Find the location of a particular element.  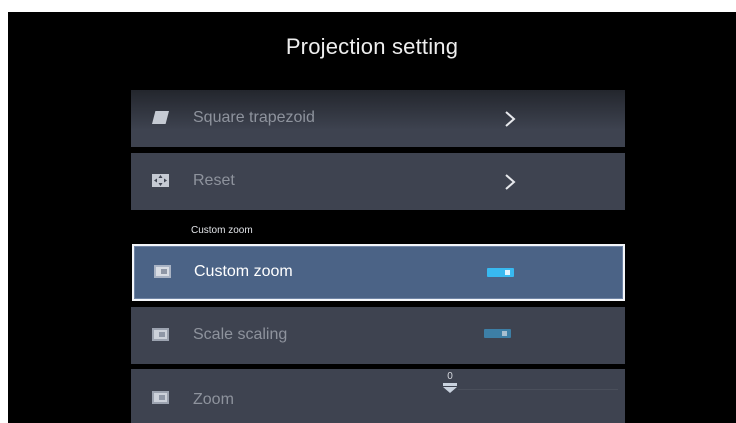

menu-item-label: Scale scaling is located at coordinates (240, 334).